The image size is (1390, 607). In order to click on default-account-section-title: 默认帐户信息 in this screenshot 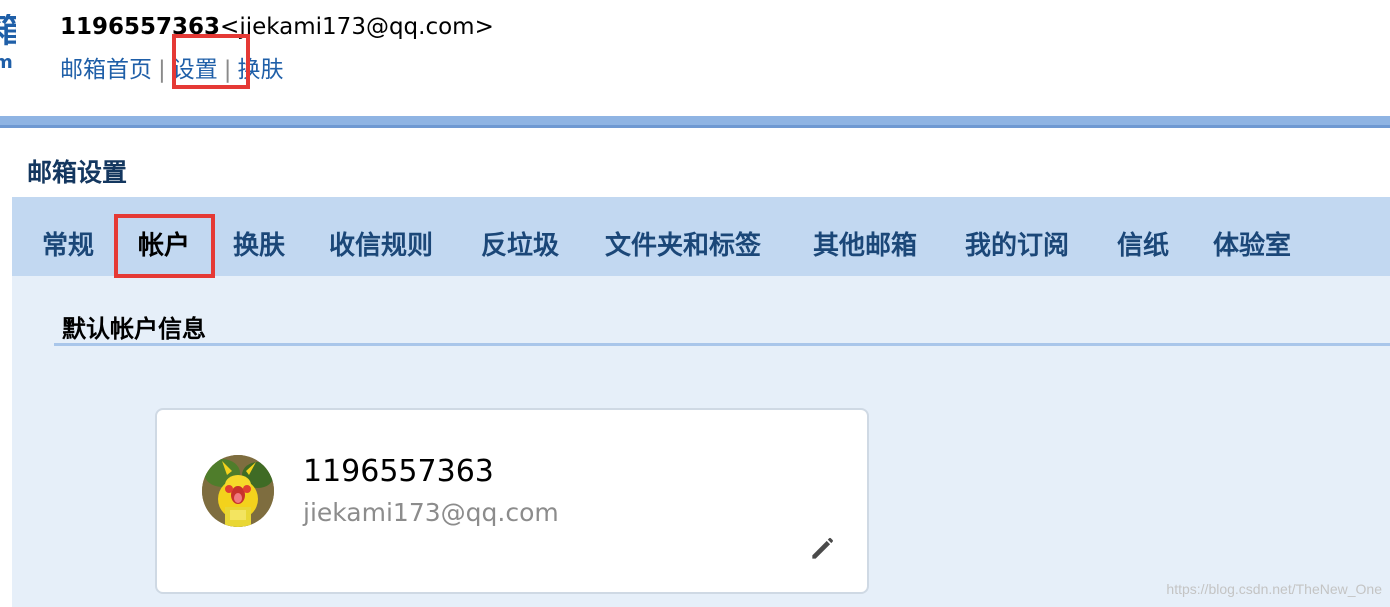, I will do `click(134, 329)`.